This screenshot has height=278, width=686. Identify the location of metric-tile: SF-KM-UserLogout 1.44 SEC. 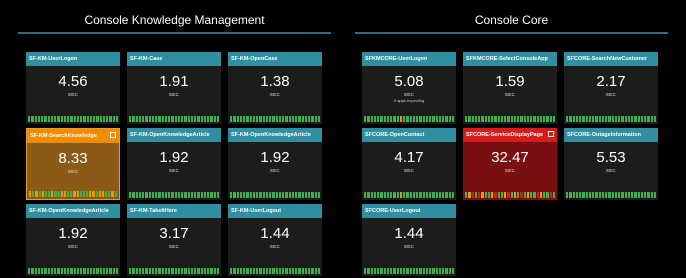
(275, 240).